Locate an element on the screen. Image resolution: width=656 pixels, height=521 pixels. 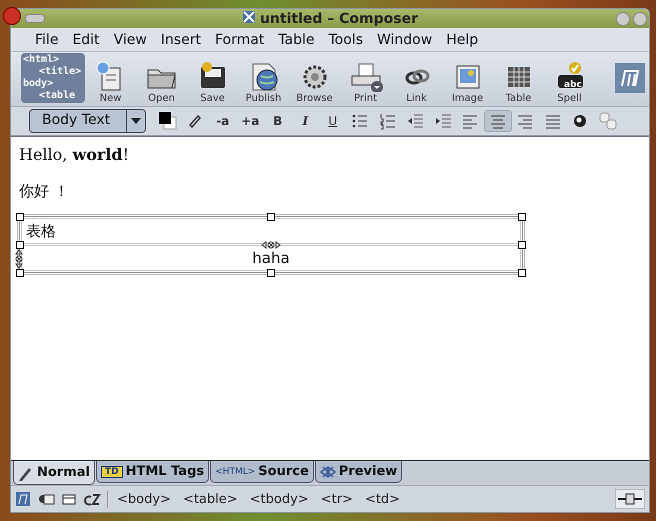
menu-item: Edit is located at coordinates (86, 40).